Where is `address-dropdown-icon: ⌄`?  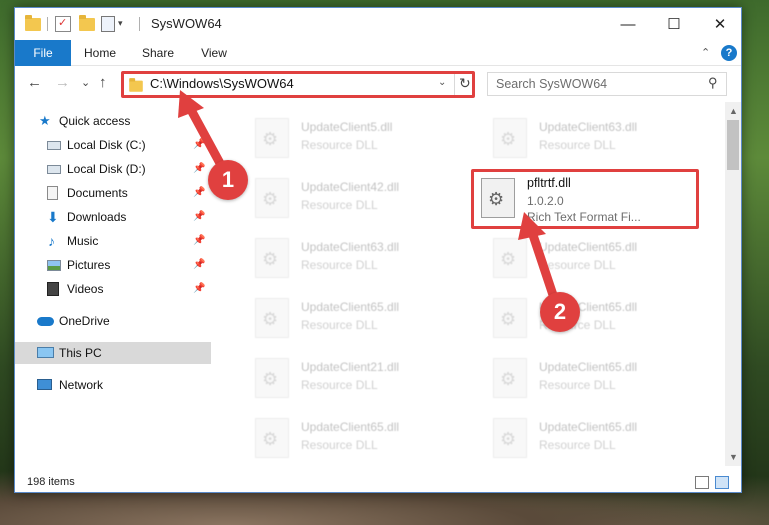 address-dropdown-icon: ⌄ is located at coordinates (442, 82).